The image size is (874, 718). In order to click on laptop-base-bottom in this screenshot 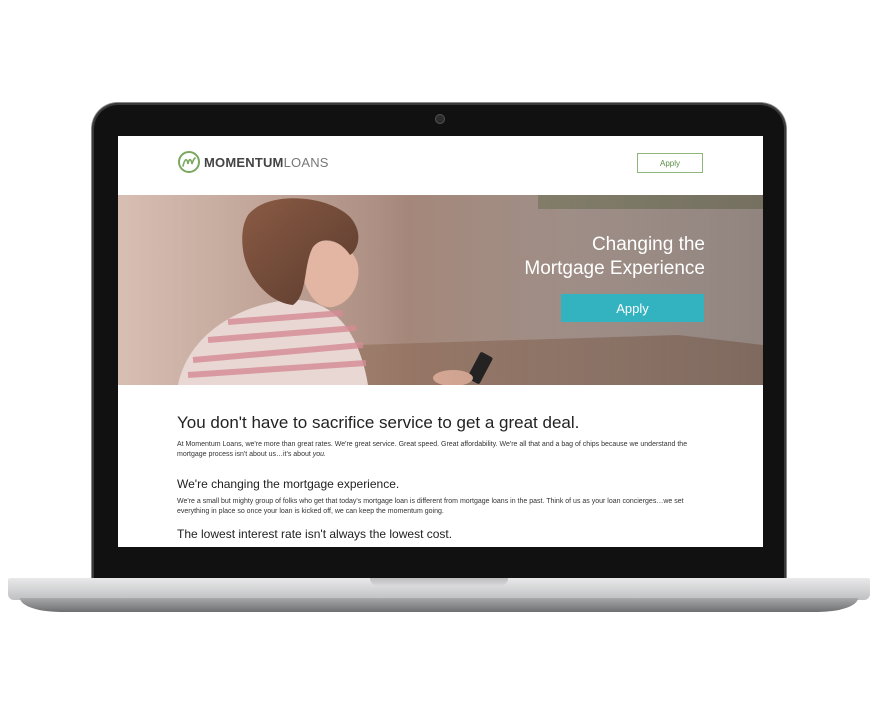, I will do `click(439, 605)`.